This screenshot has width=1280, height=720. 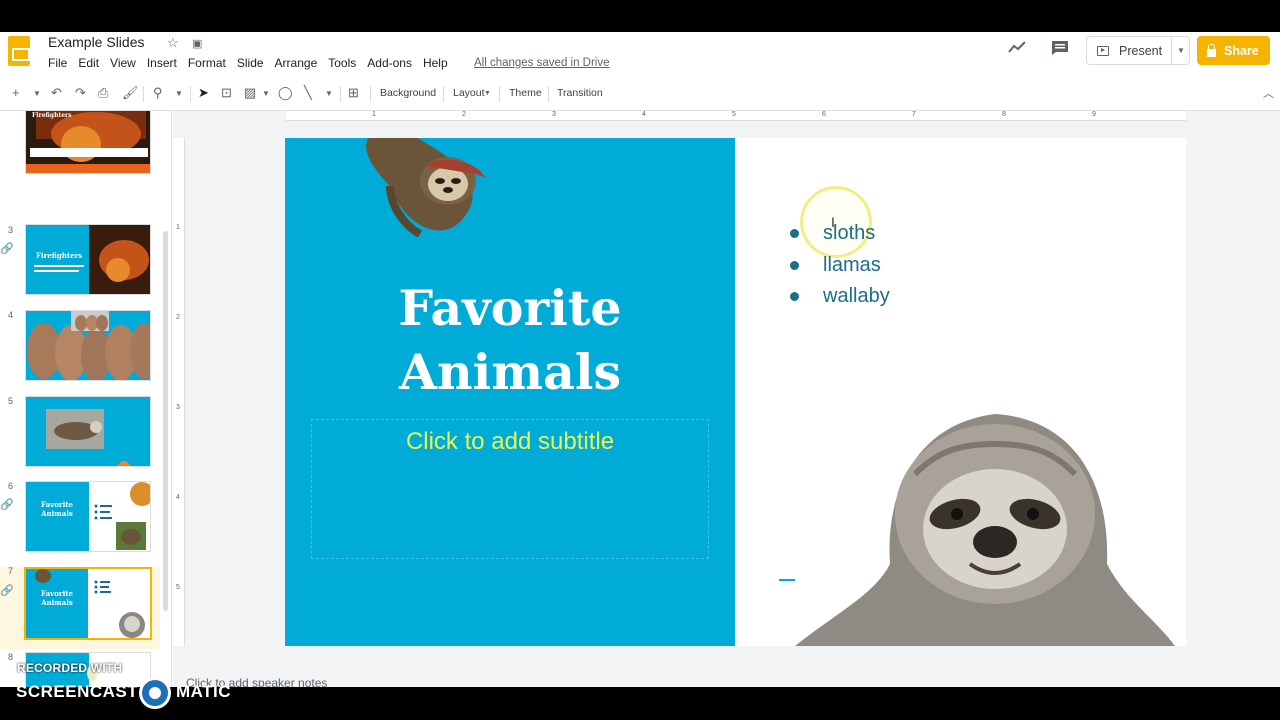 What do you see at coordinates (11, 315) in the screenshot?
I see `slide-number-4: 4` at bounding box center [11, 315].